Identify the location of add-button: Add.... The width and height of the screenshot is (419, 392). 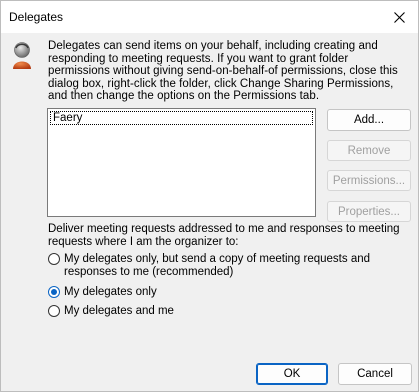
(369, 120).